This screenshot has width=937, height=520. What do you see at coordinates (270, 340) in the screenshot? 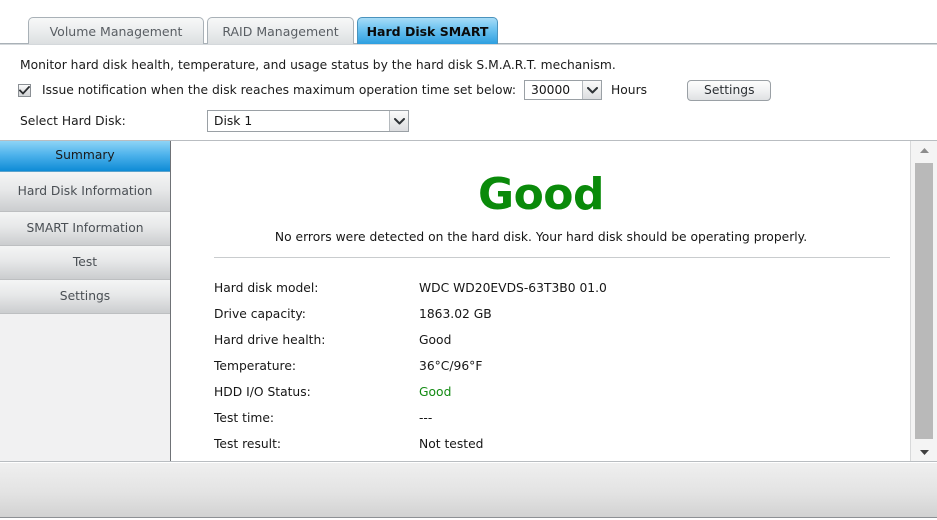
I see `row-label: Hard drive health:` at bounding box center [270, 340].